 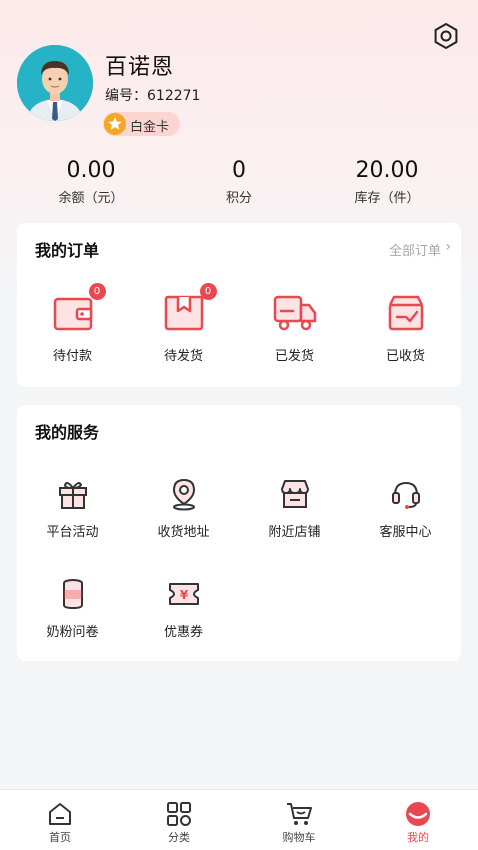 I want to click on service-coupons: ¥ 优惠券, so click(x=183, y=608).